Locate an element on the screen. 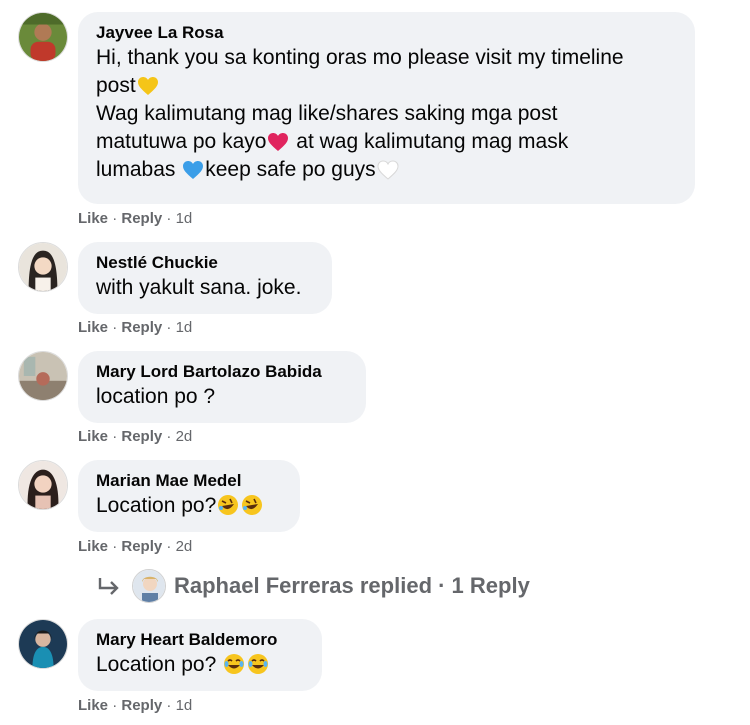 The height and width of the screenshot is (725, 750). comment-author: Mary Heart Baldemoro is located at coordinates (200, 640).